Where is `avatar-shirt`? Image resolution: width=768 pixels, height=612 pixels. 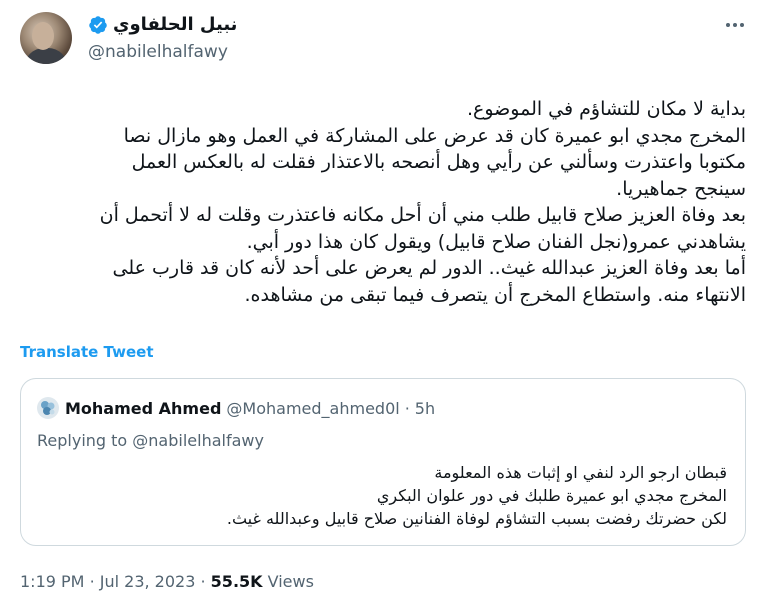 avatar-shirt is located at coordinates (46, 56).